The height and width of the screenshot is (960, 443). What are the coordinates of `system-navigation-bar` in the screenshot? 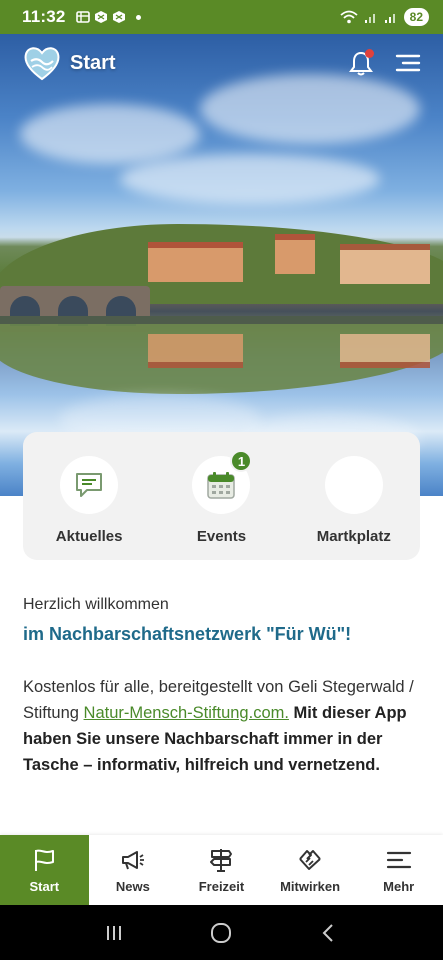 It's located at (221, 932).